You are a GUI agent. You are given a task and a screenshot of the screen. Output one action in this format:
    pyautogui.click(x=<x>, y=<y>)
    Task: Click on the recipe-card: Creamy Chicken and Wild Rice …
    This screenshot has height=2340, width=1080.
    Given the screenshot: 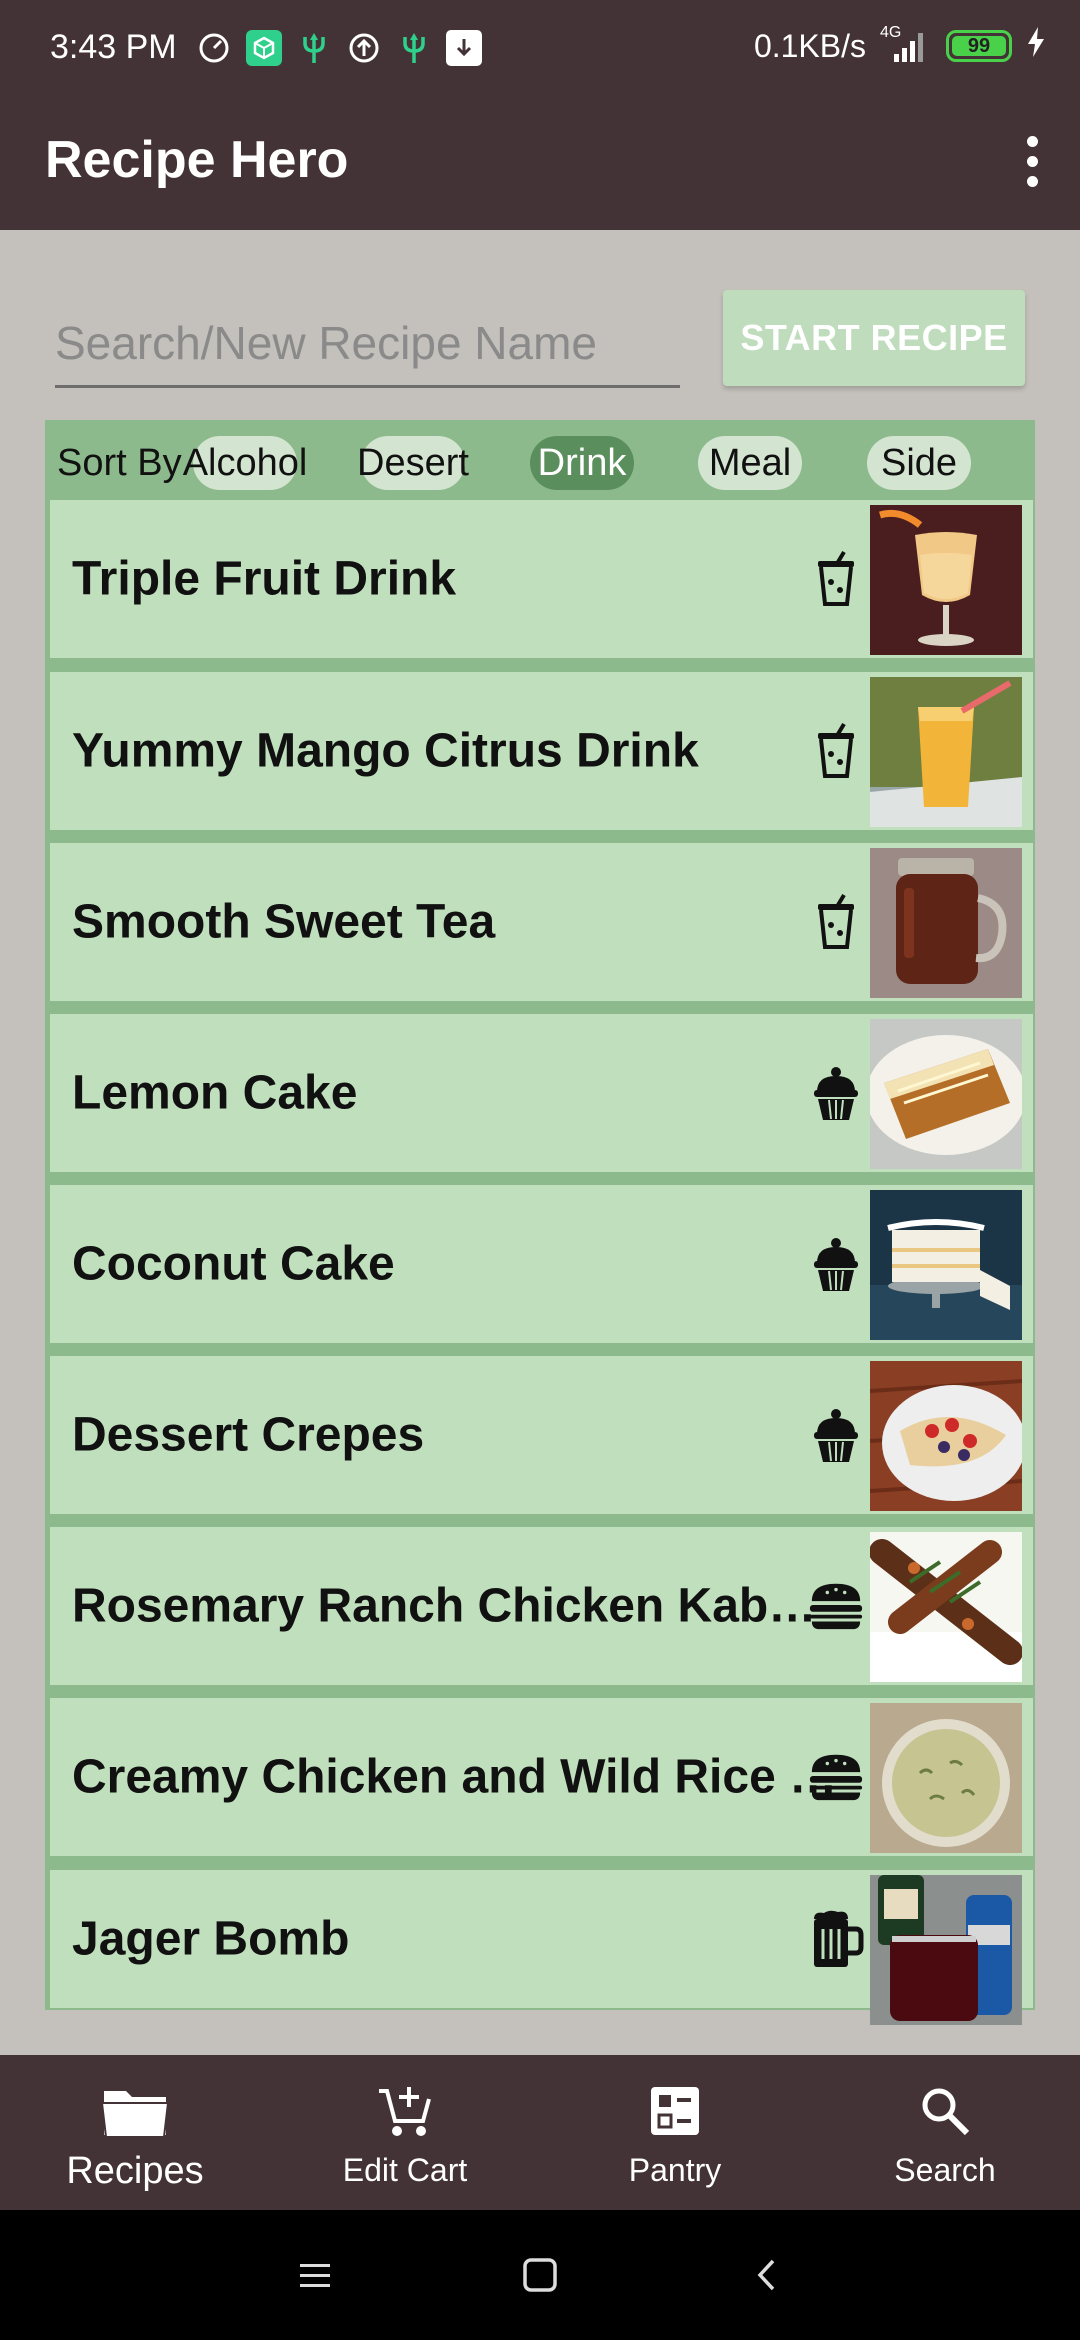 What is the action you would take?
    pyautogui.click(x=541, y=1777)
    